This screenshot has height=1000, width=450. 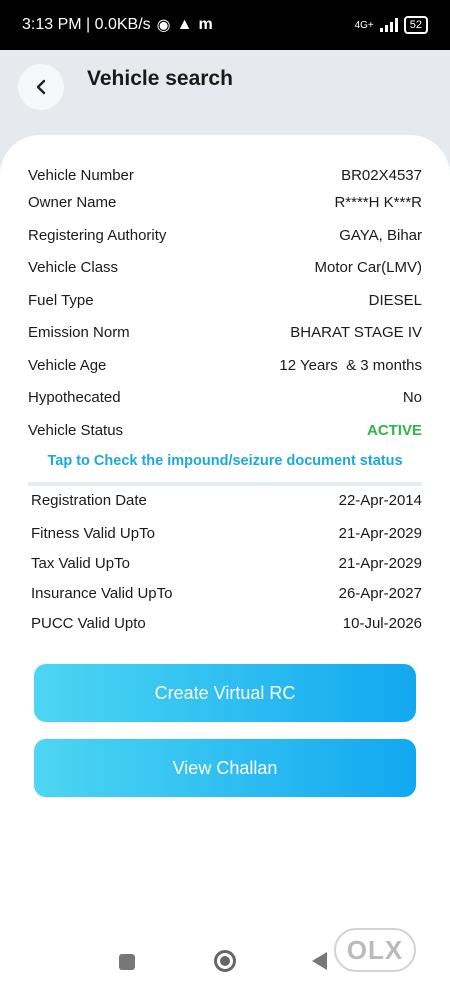 I want to click on validity-label: Fitness Valid UpTo, so click(x=93, y=533).